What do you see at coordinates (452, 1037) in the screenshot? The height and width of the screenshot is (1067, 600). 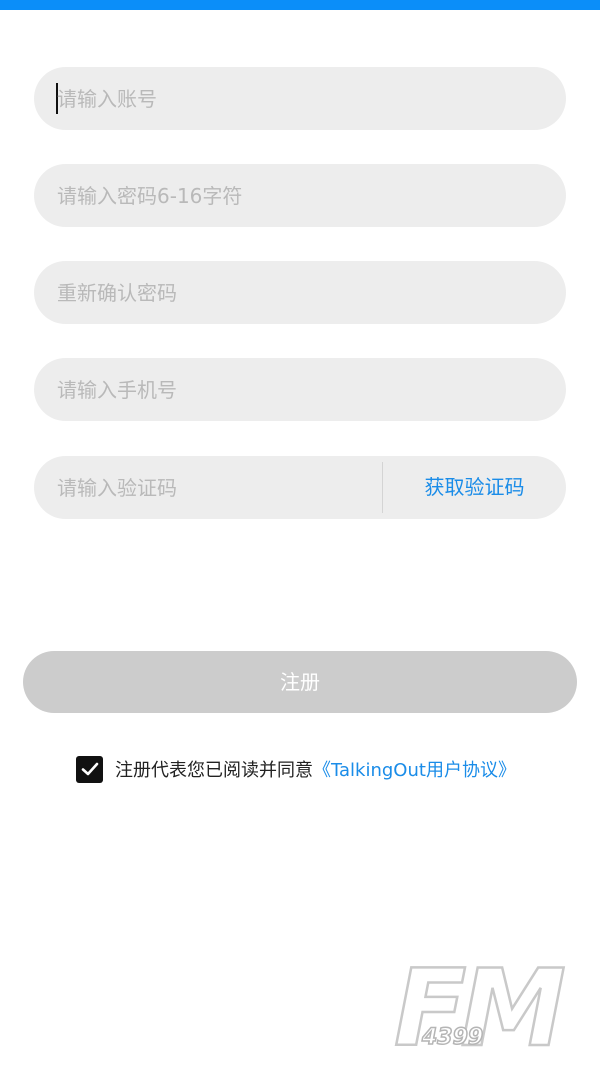 I see `watermark-sub-text: 4399` at bounding box center [452, 1037].